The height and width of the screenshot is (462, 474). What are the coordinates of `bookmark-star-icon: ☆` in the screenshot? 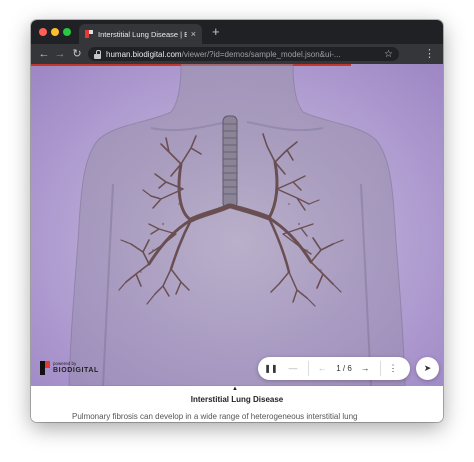 It's located at (388, 54).